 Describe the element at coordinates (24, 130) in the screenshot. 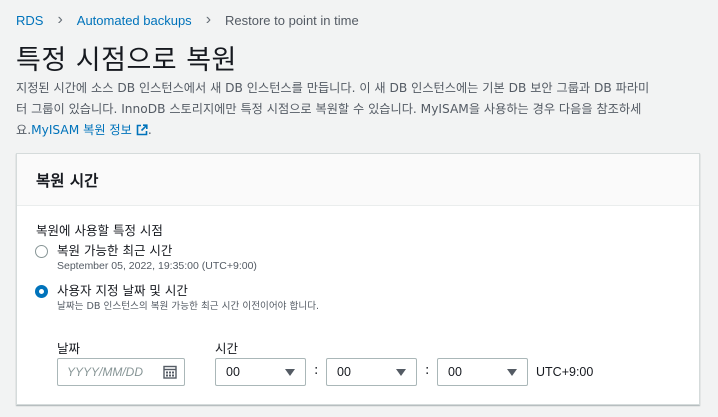

I see `description-prefix: 요.` at that location.